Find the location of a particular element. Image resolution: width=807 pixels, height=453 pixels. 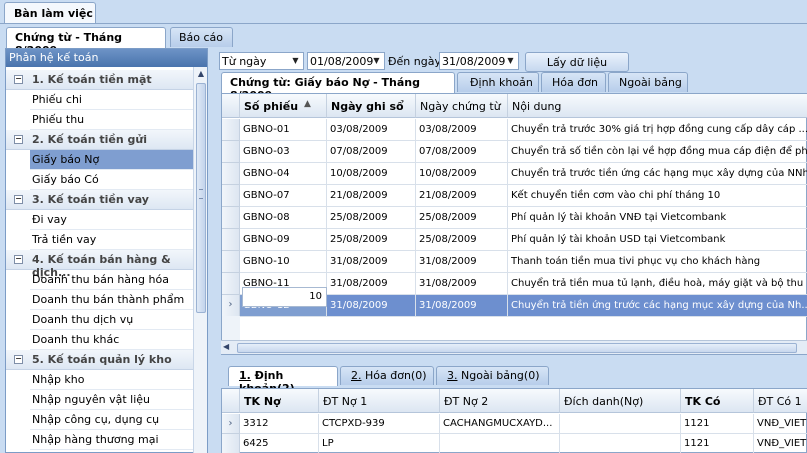

scroll-left-icon: ◀ is located at coordinates (226, 346).